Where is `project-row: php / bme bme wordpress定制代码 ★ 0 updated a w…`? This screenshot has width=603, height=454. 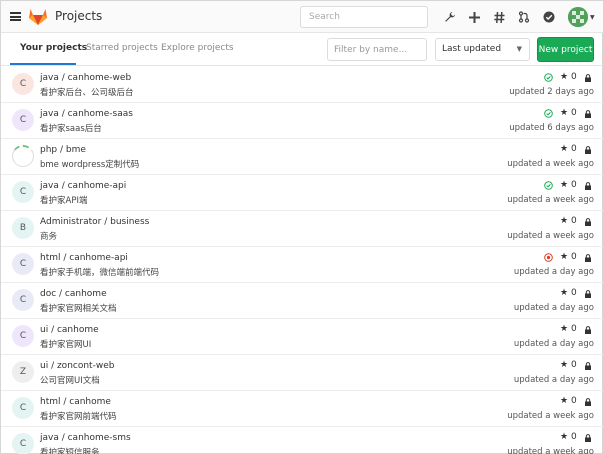 project-row: php / bme bme wordpress定制代码 ★ 0 updated a w… is located at coordinates (302, 157).